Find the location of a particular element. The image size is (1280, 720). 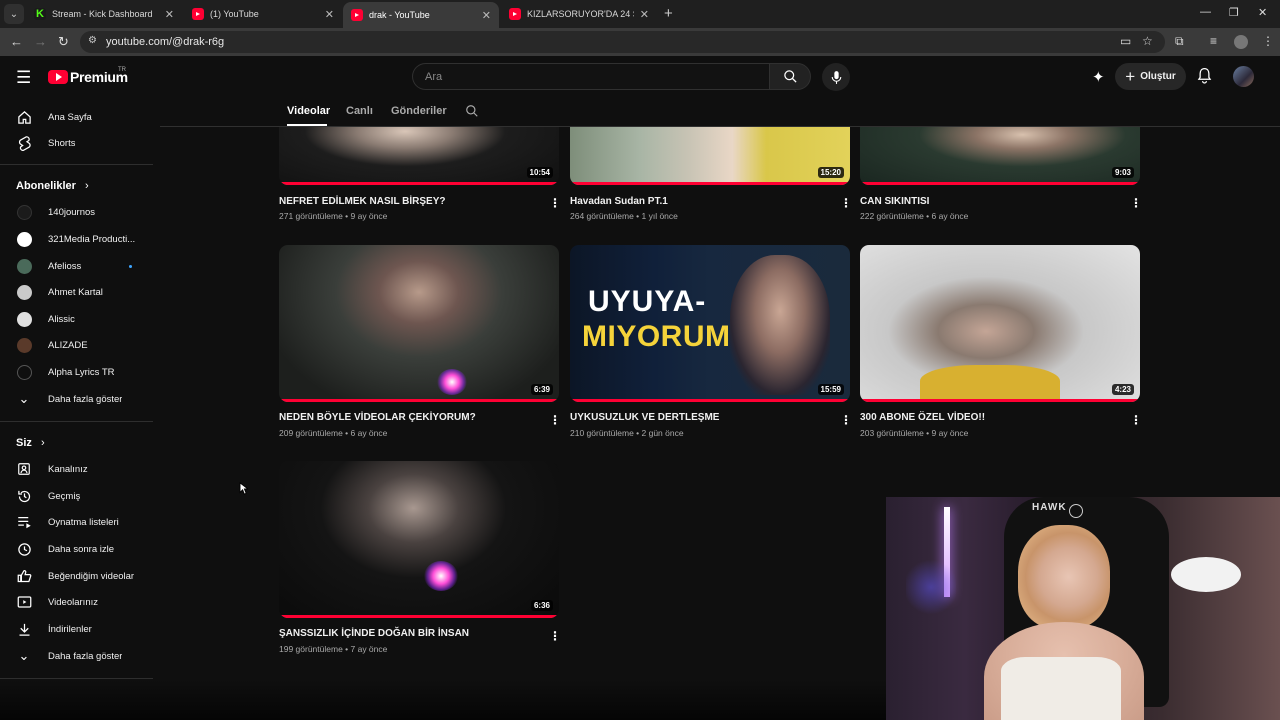

address-bar is located at coordinates (622, 42).